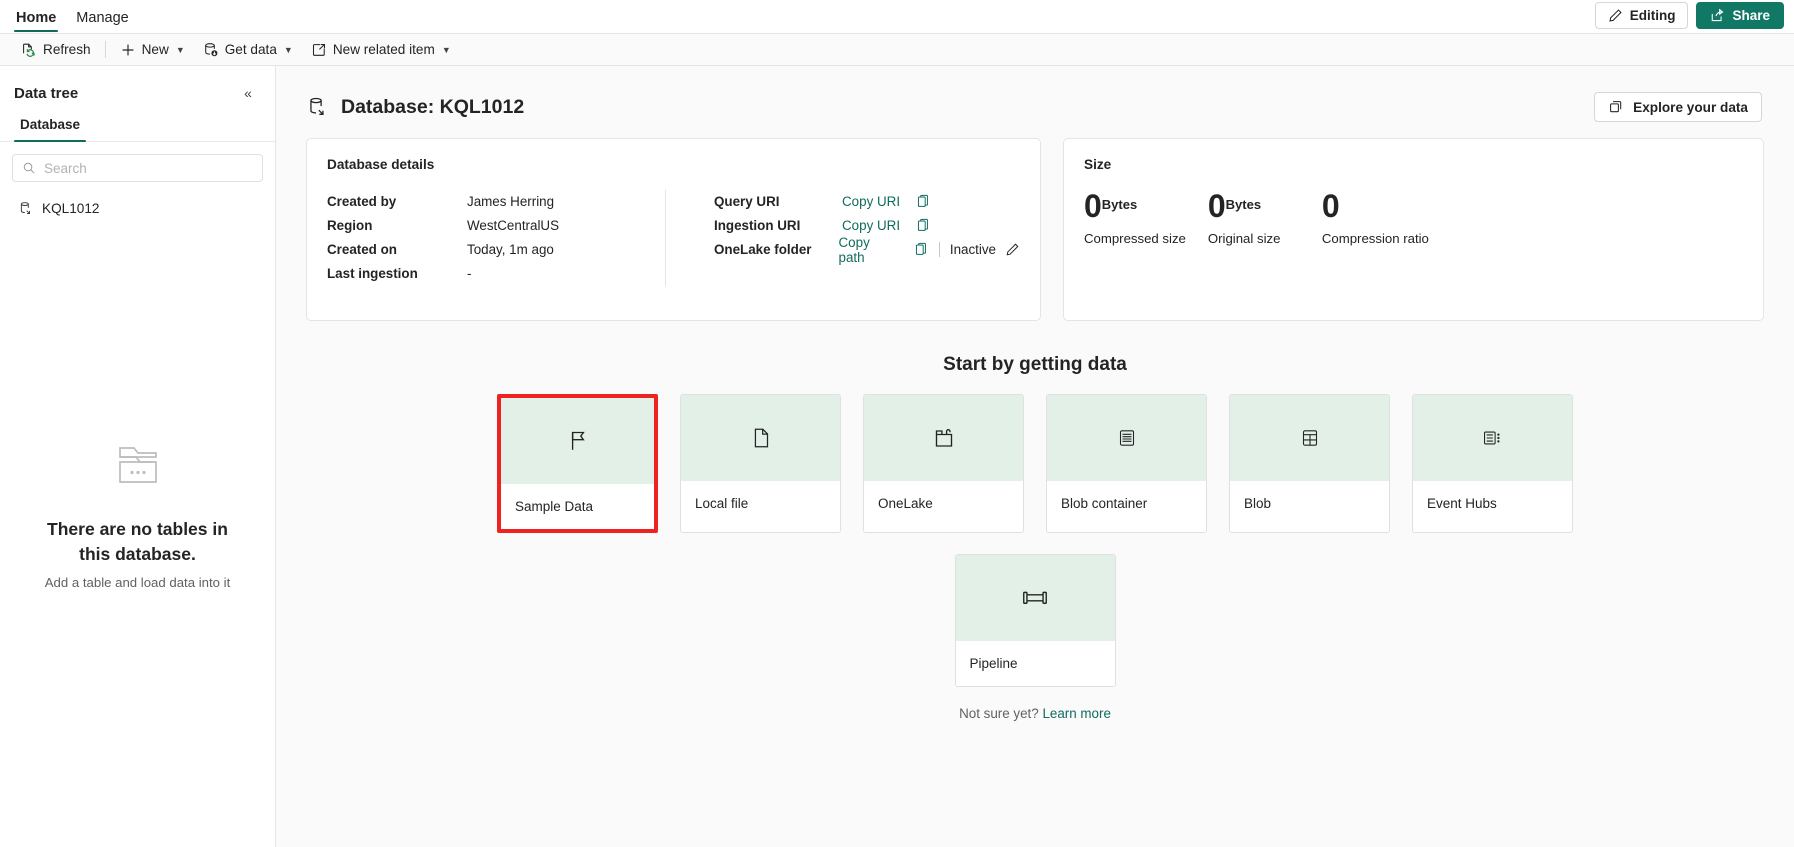 This screenshot has height=847, width=1794. I want to click on sidebar-tab-bar: Database, so click(137, 128).